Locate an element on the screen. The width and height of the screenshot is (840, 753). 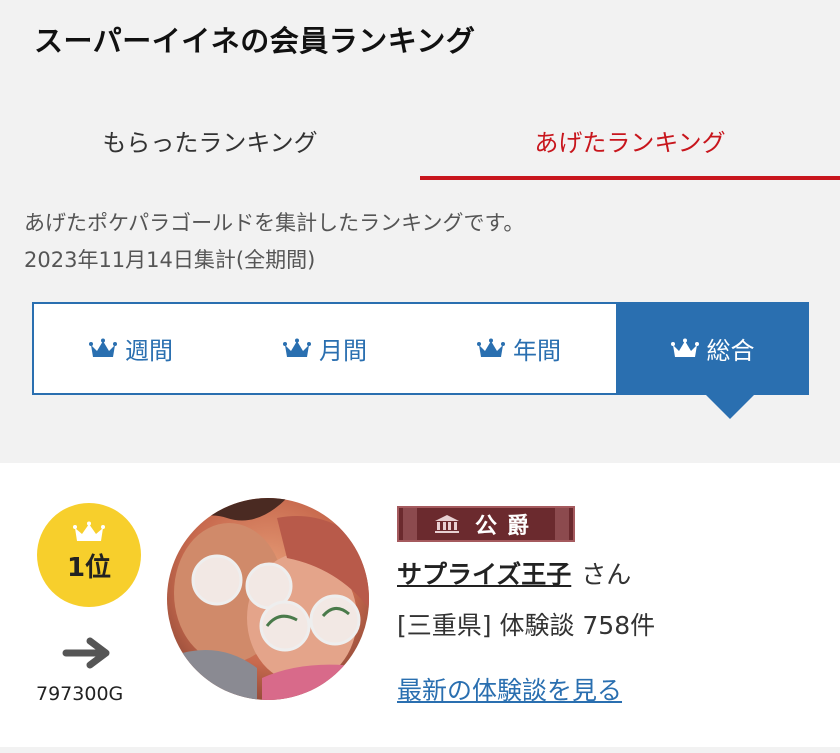
page-title: スーパーイイネの会員ランキング is located at coordinates (255, 41).